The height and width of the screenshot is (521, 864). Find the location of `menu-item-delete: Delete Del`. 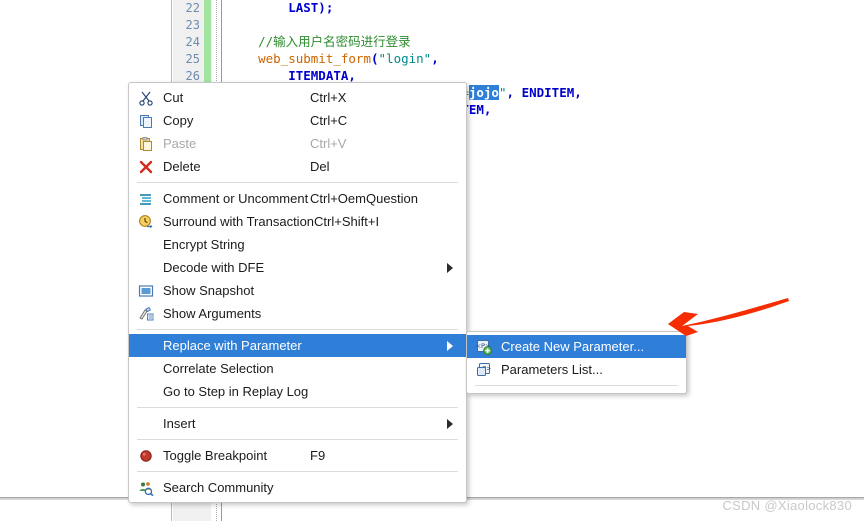

menu-item-delete: Delete Del is located at coordinates (297, 166).